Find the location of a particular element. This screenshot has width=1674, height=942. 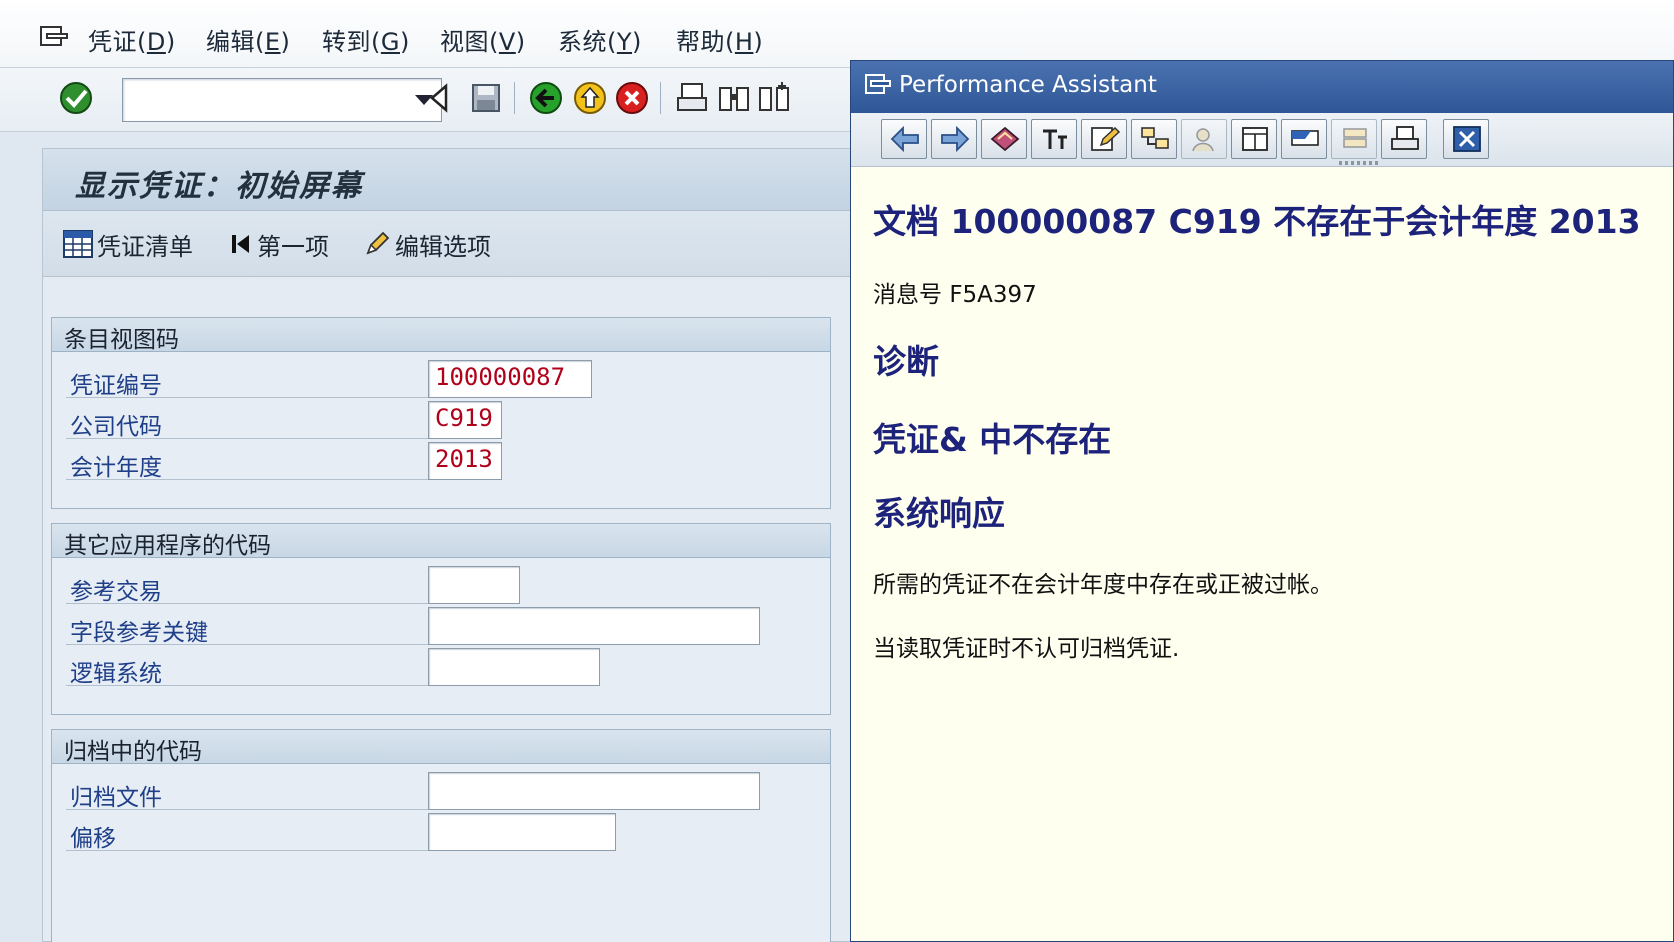

group-entry-view: 条目视图码 凭证编号 100000087 公司代码 C919 会计年度 2013 is located at coordinates (441, 413).